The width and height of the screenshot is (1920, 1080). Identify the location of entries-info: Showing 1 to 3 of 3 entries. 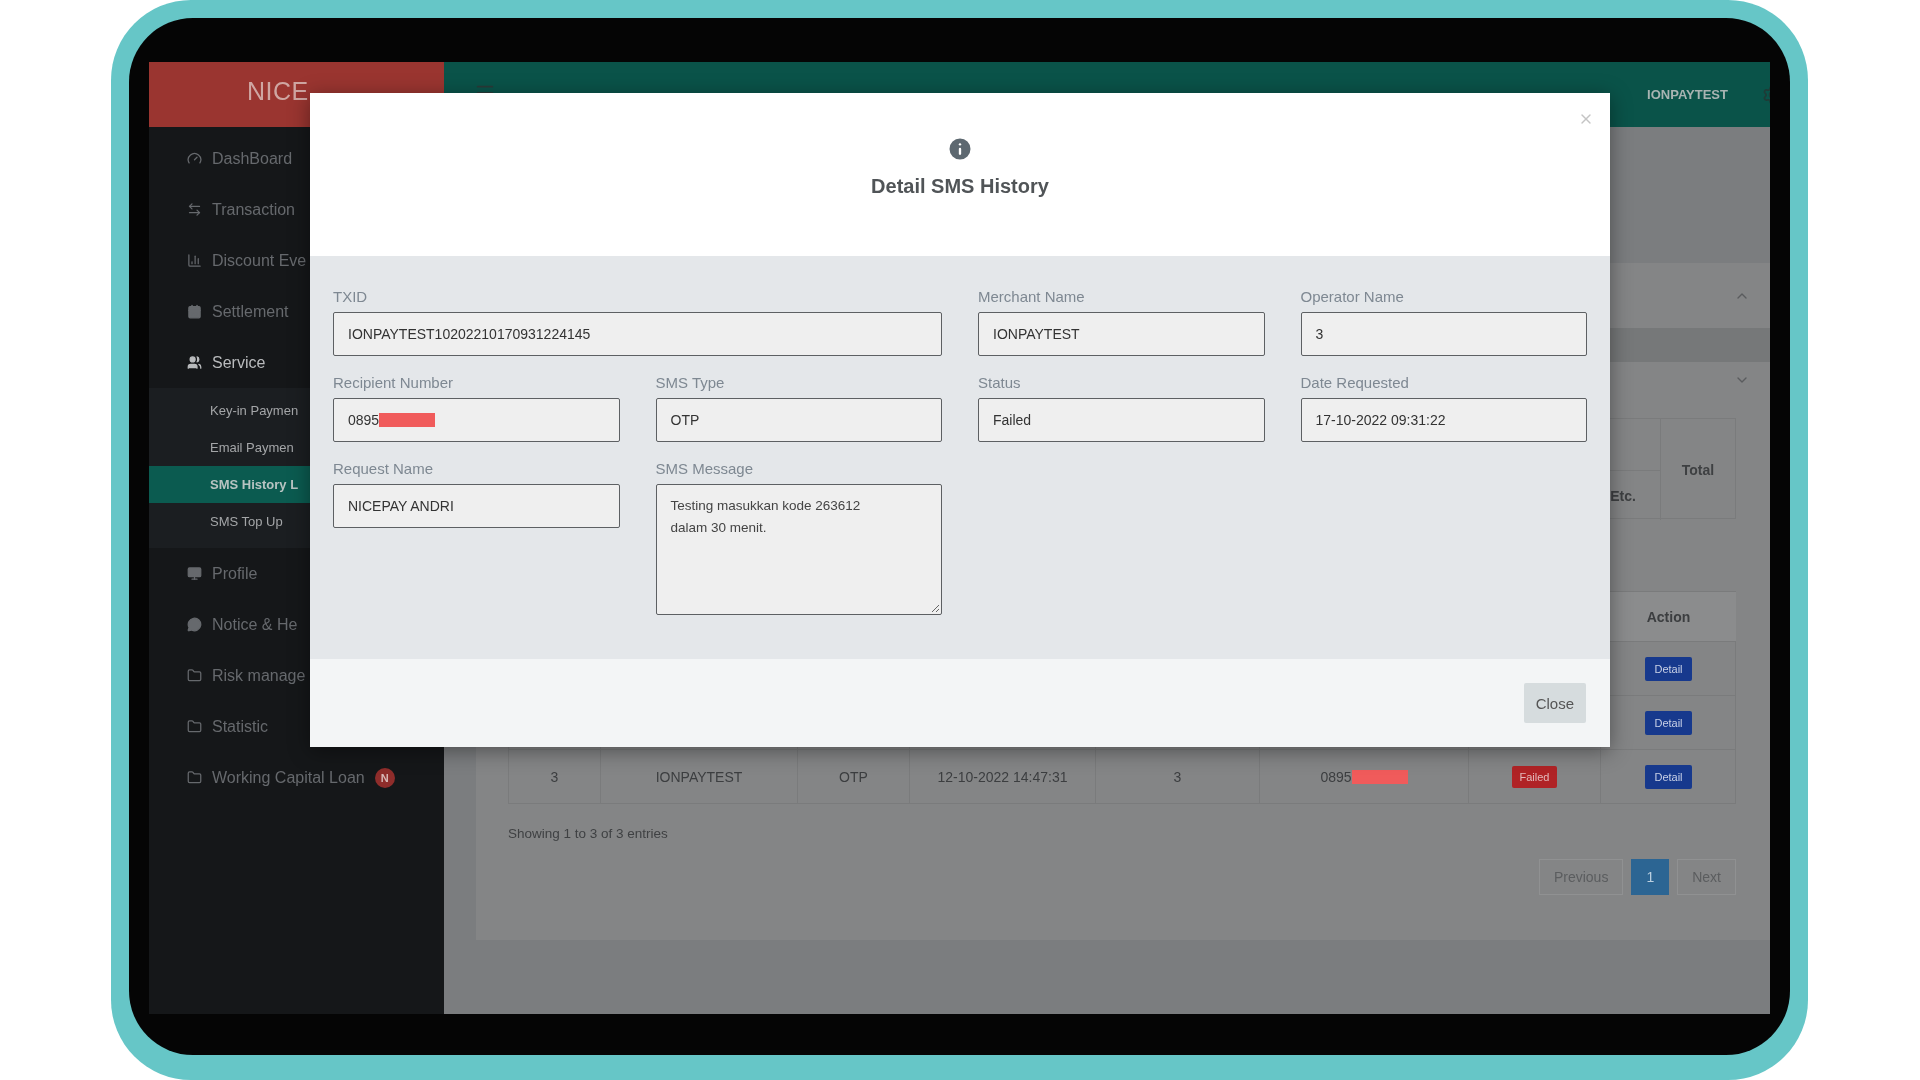
(588, 833).